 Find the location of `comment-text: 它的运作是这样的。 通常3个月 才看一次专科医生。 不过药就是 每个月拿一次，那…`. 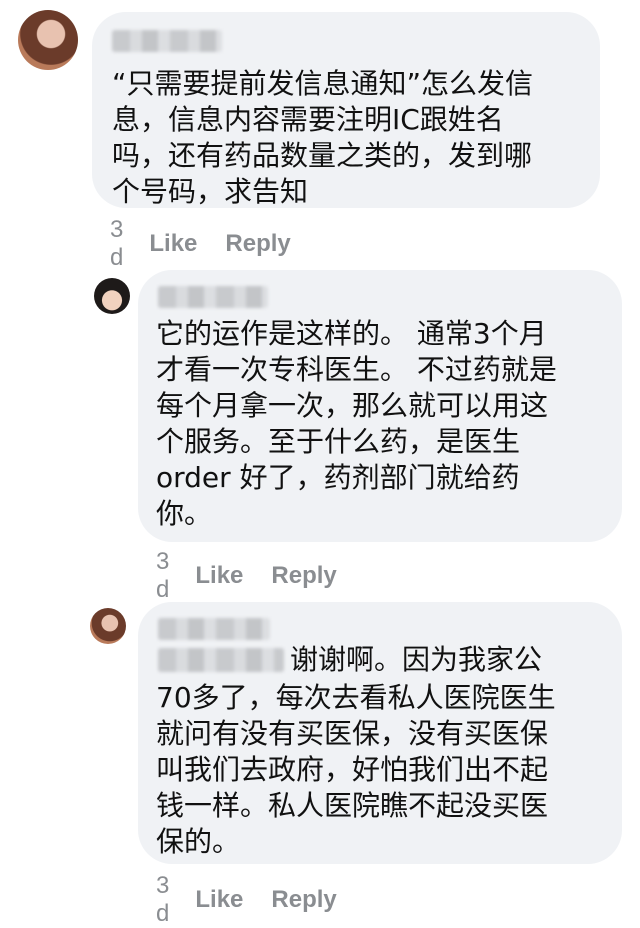

comment-text: 它的运作是这样的。 通常3个月 才看一次专科医生。 不过药就是 每个月拿一次，那… is located at coordinates (356, 423).